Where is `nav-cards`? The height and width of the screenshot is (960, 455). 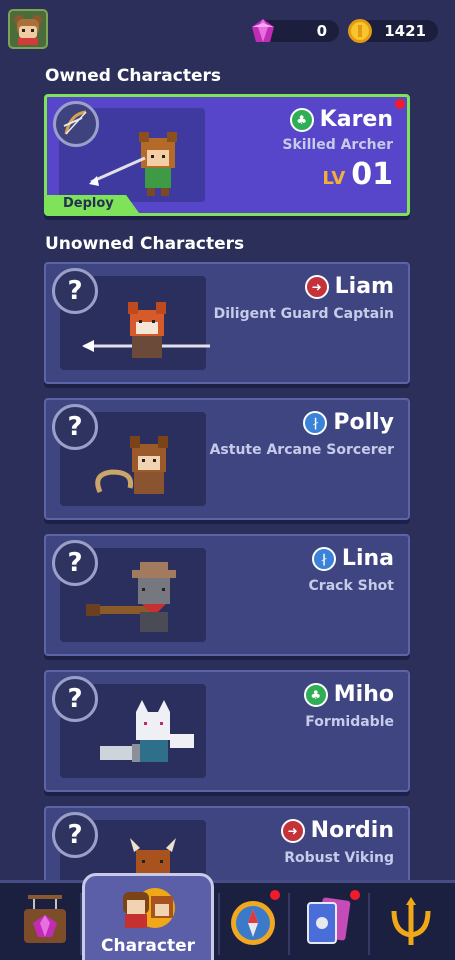
nav-cards is located at coordinates (327, 922).